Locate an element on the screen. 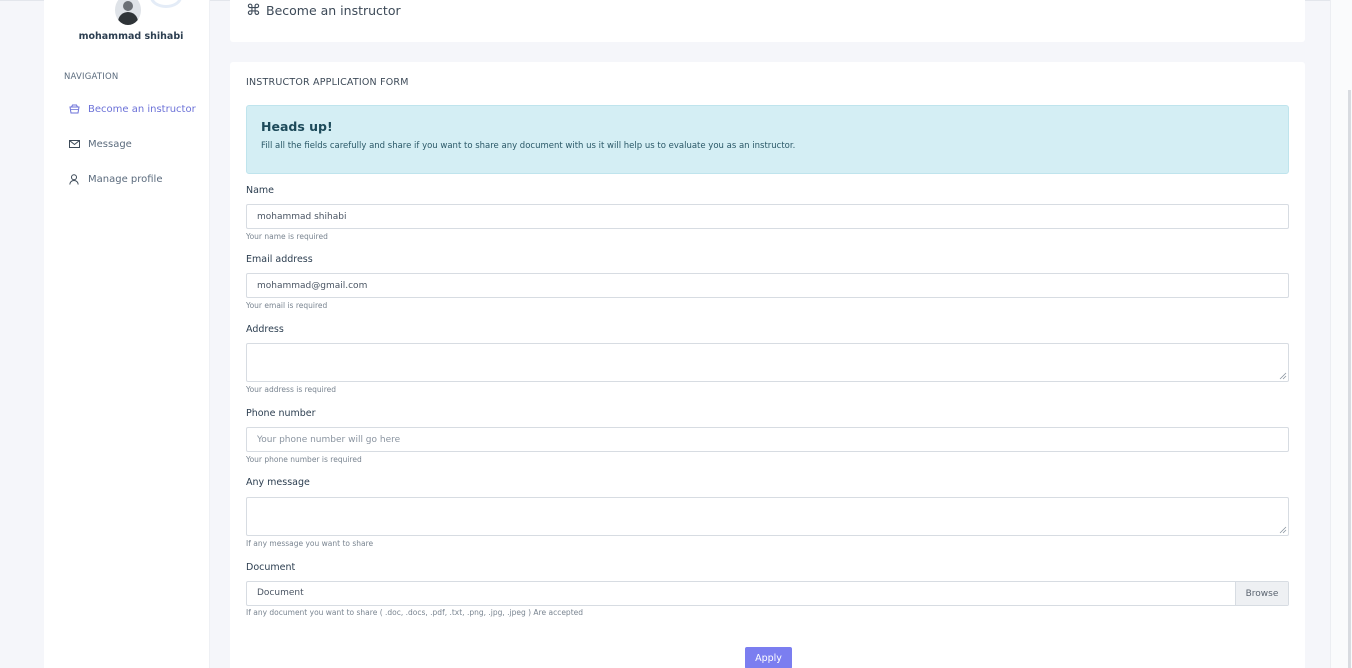 The height and width of the screenshot is (668, 1352). user-icon is located at coordinates (74, 179).